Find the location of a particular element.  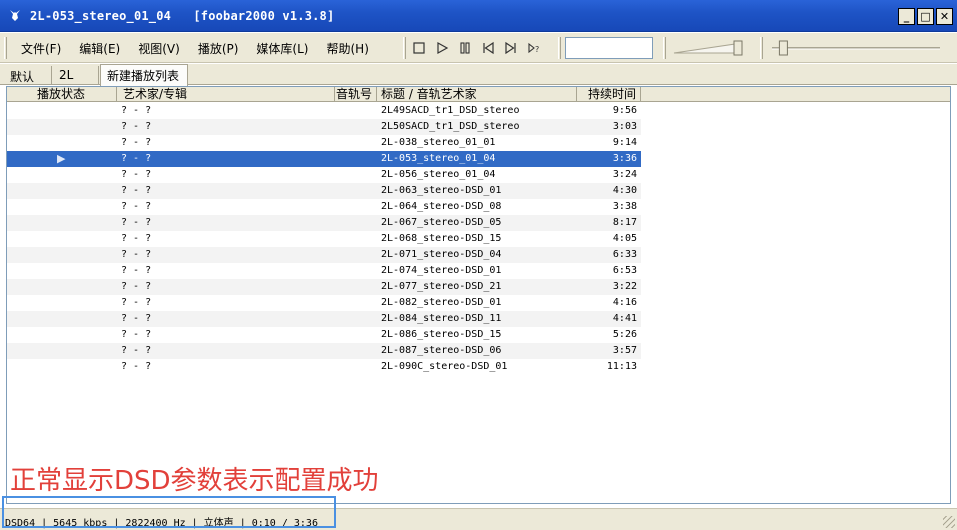

table-row: ? - ? 2L-090C_stereo-DSD_01 11:13 is located at coordinates (478, 367).